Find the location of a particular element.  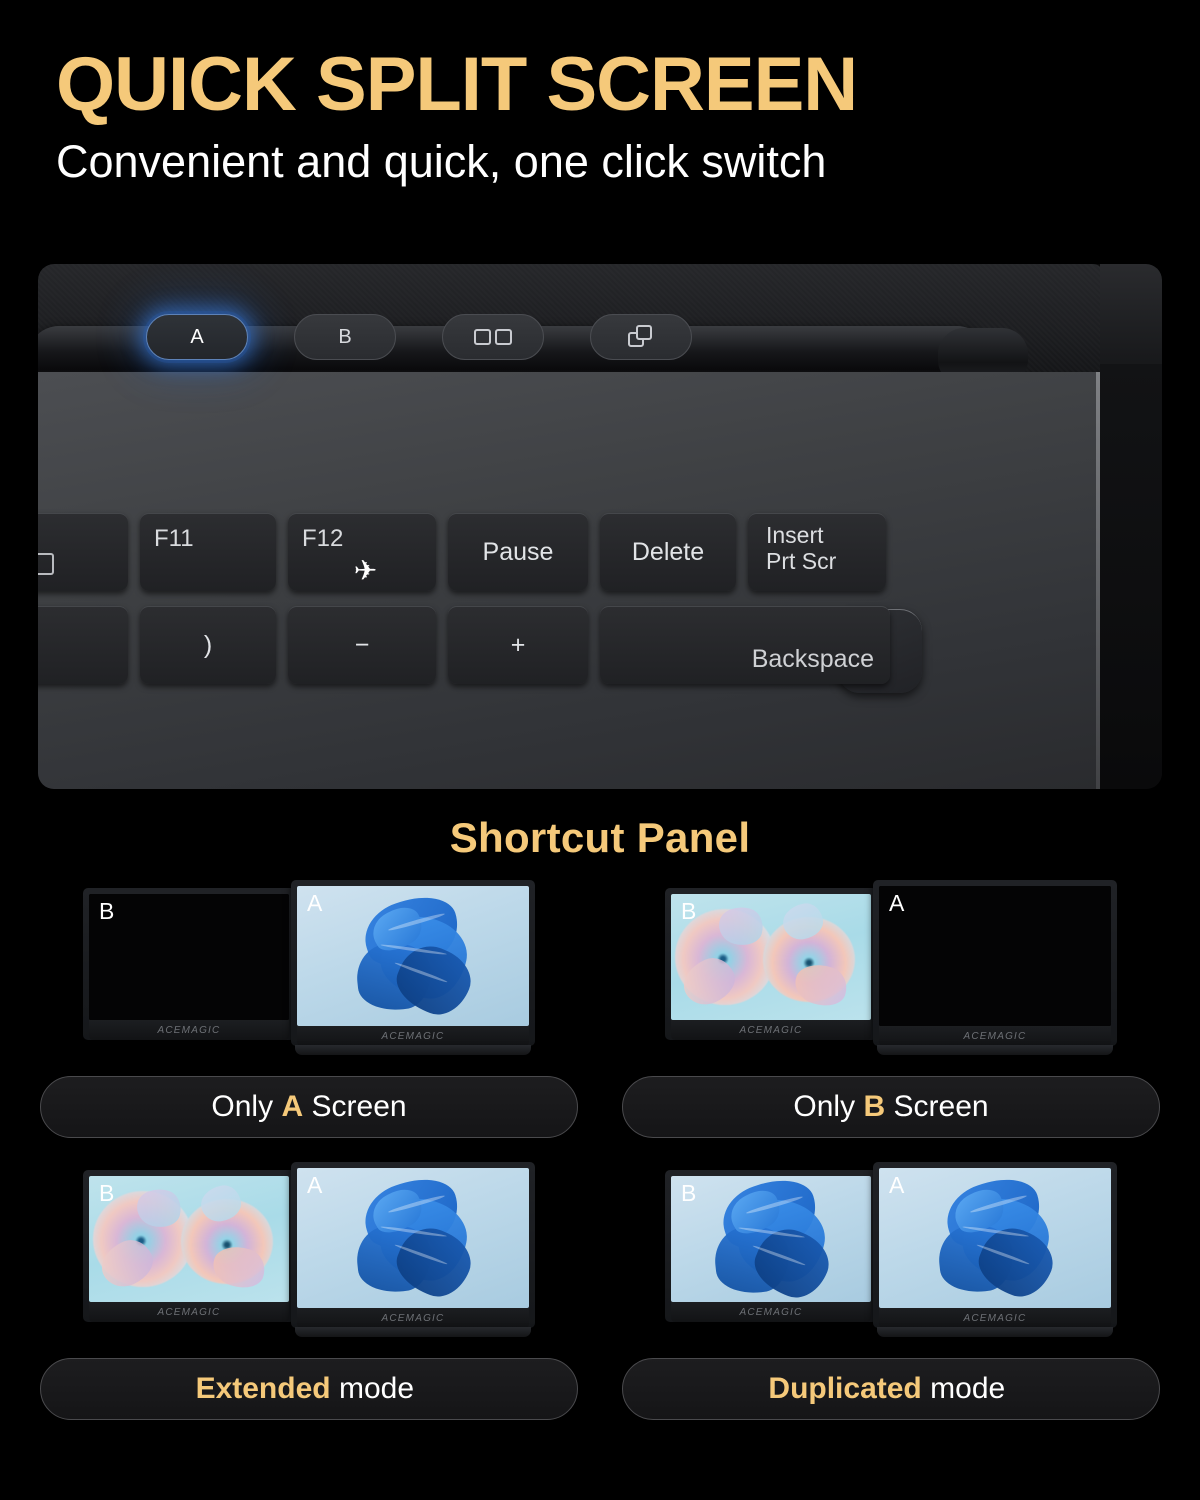

key-insert-prtscr: Insert Prt Scr is located at coordinates (817, 552).